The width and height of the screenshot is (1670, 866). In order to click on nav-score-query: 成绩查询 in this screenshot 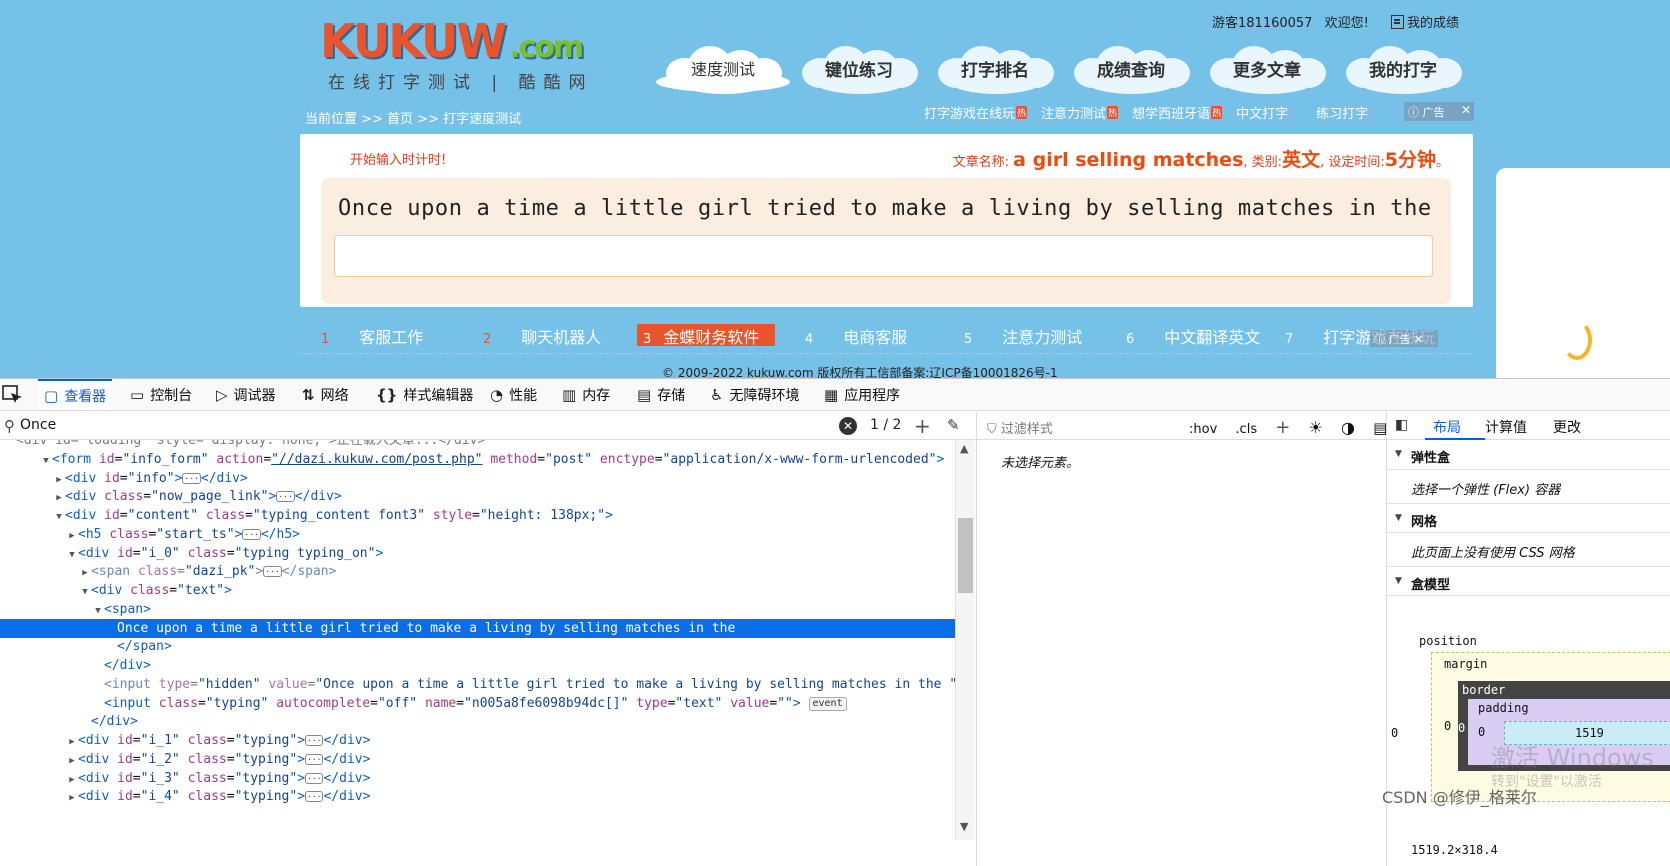, I will do `click(1131, 68)`.